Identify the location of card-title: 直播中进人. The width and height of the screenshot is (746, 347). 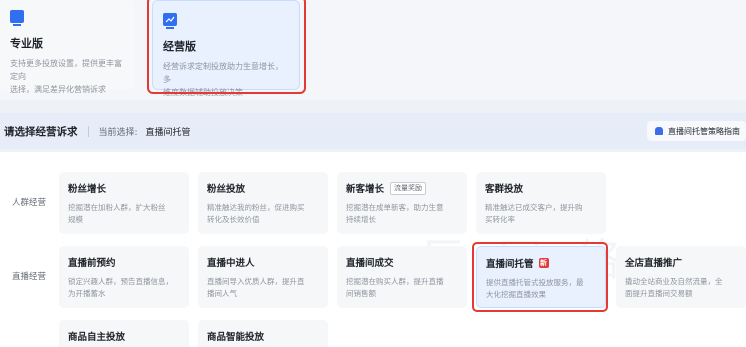
(263, 262).